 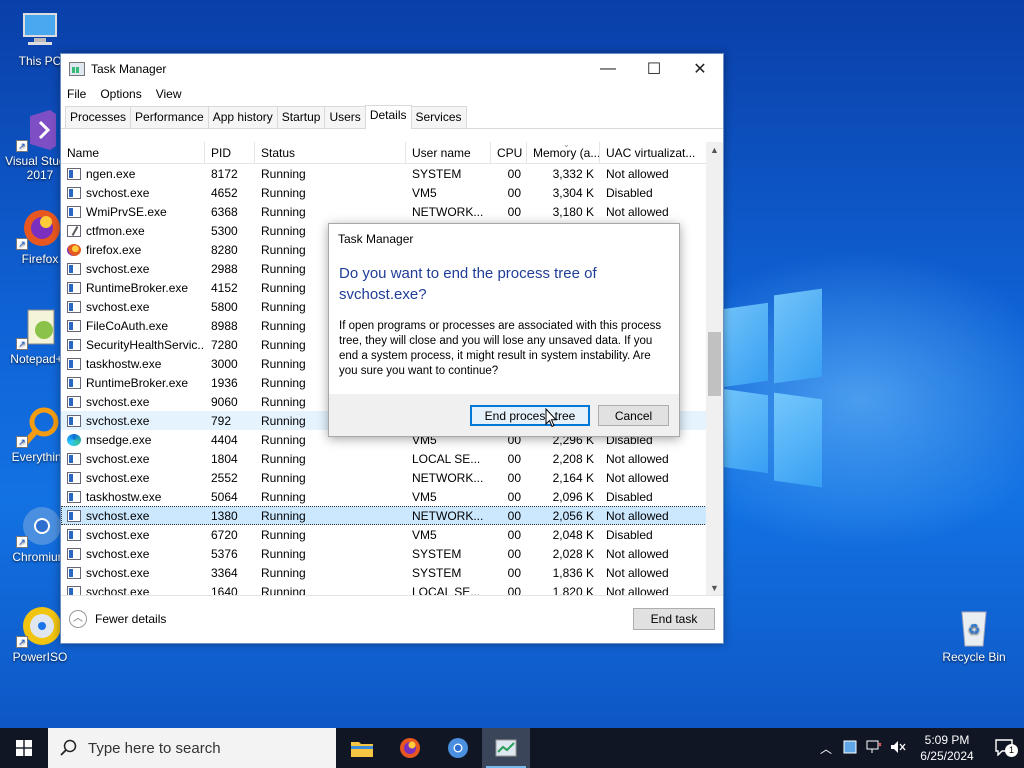 I want to click on close-button: ✕, so click(x=700, y=68).